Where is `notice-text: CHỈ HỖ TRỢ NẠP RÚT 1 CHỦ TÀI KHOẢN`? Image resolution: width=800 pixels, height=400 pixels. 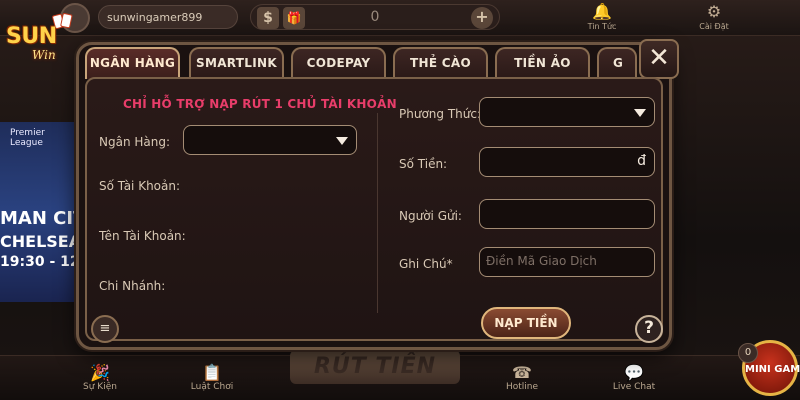
notice-text: CHỈ HỖ TRỢ NẠP RÚT 1 CHỦ TÀI KHOẢN is located at coordinates (260, 104).